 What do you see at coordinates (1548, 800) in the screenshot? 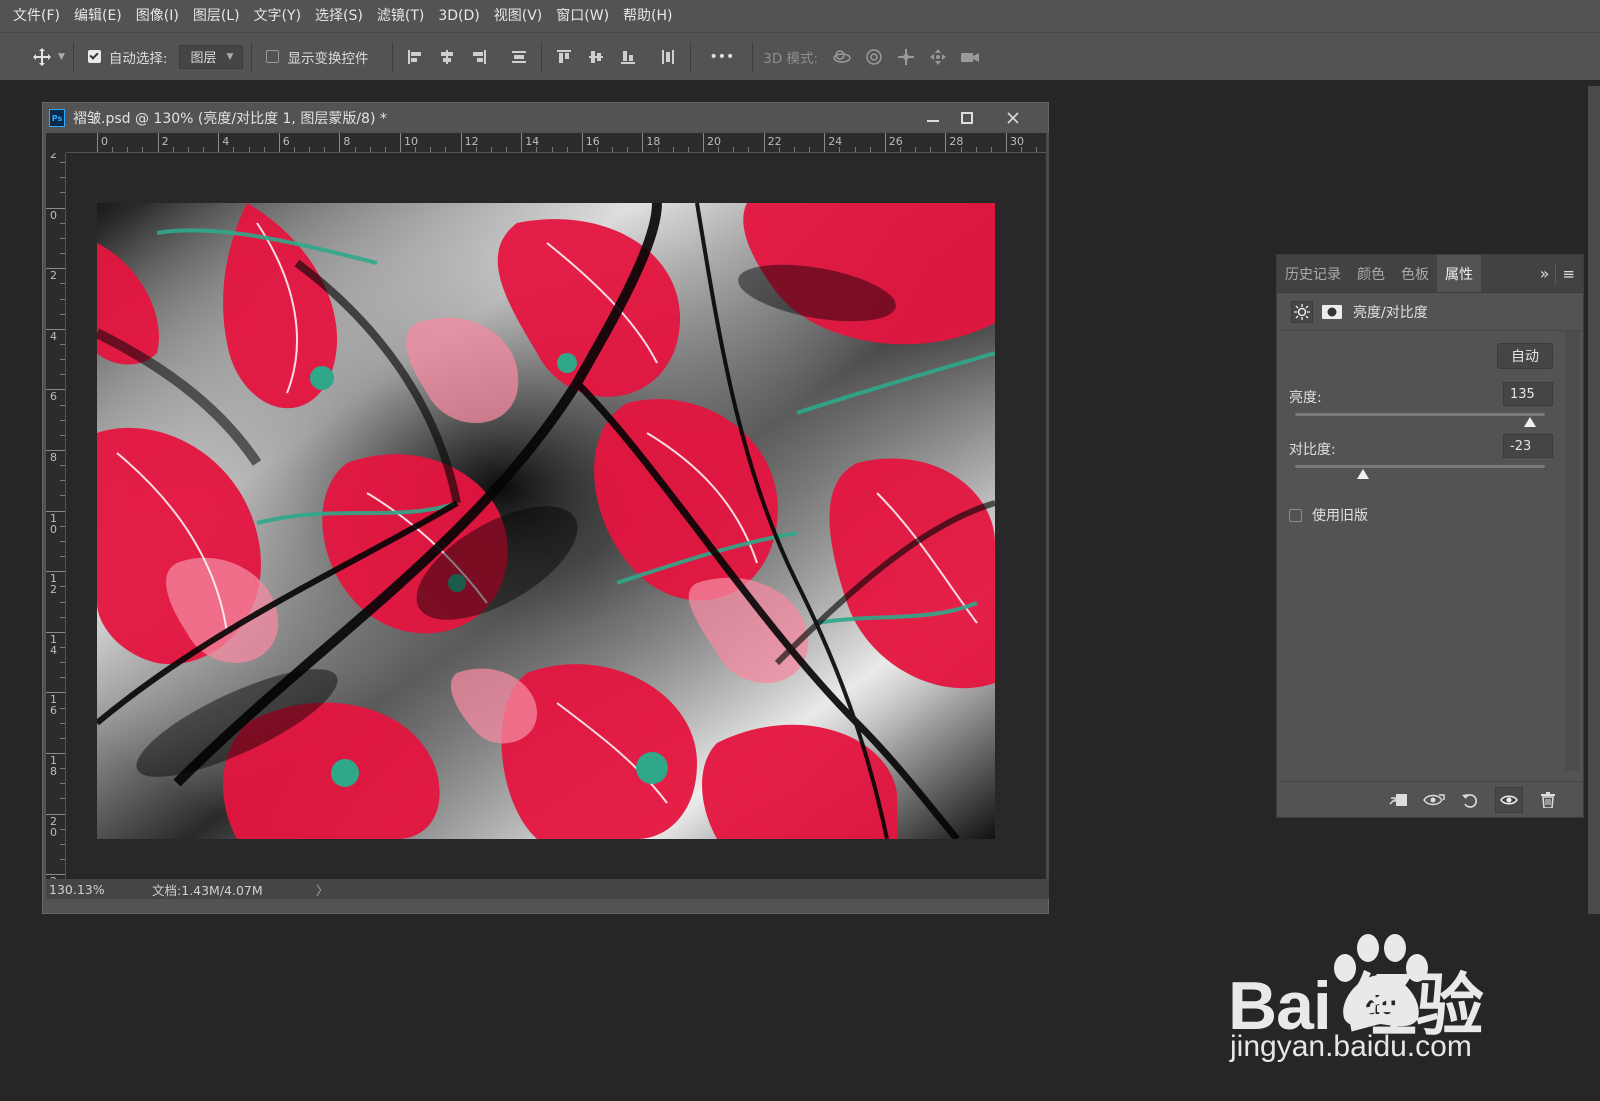
I see `delete-trash-icon` at bounding box center [1548, 800].